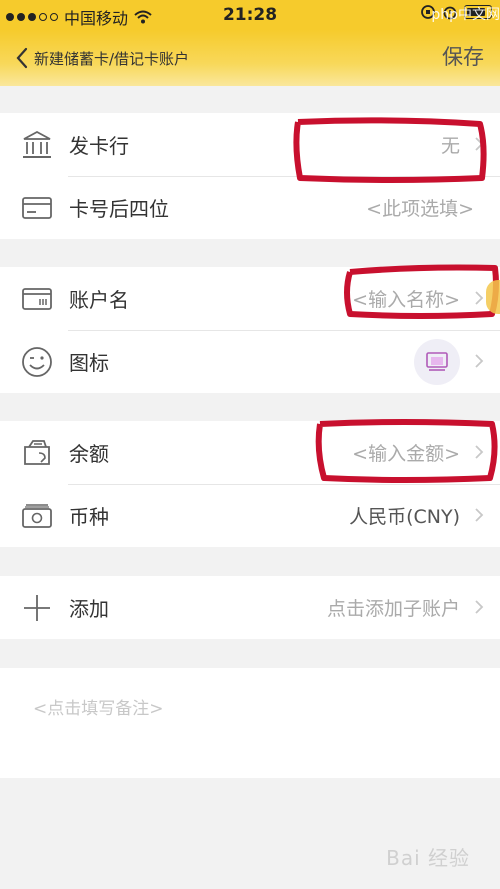 Image resolution: width=500 pixels, height=889 pixels. I want to click on section-account: 账户名 <输入名称> 图标, so click(250, 330).